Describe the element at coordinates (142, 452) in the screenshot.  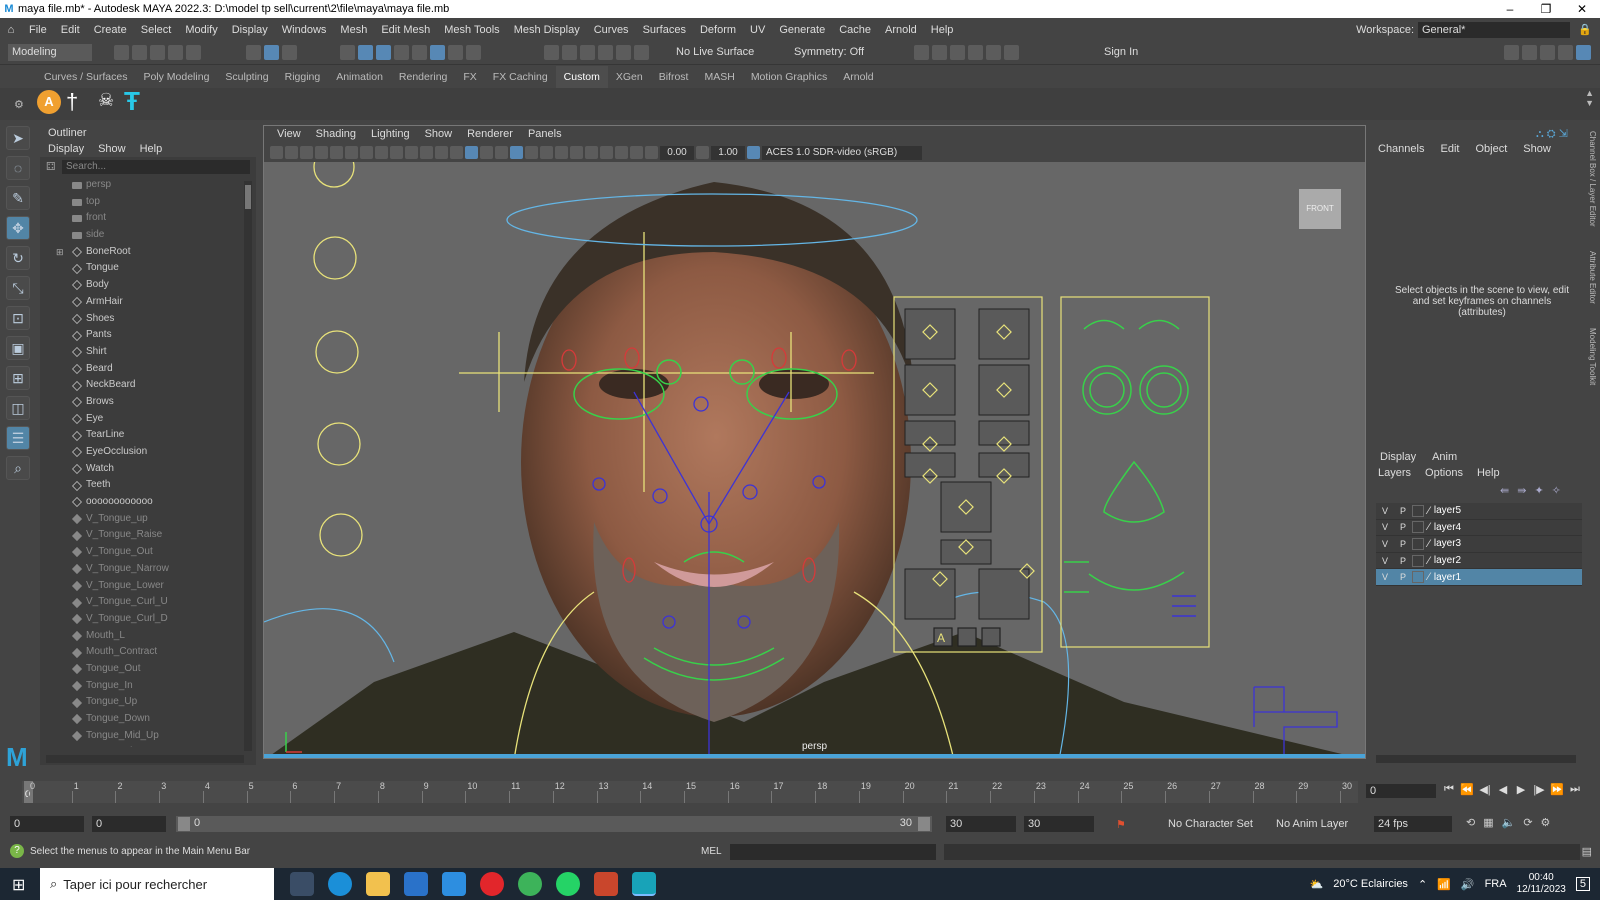
I see `outliner-item: EyeOcclusion` at that location.